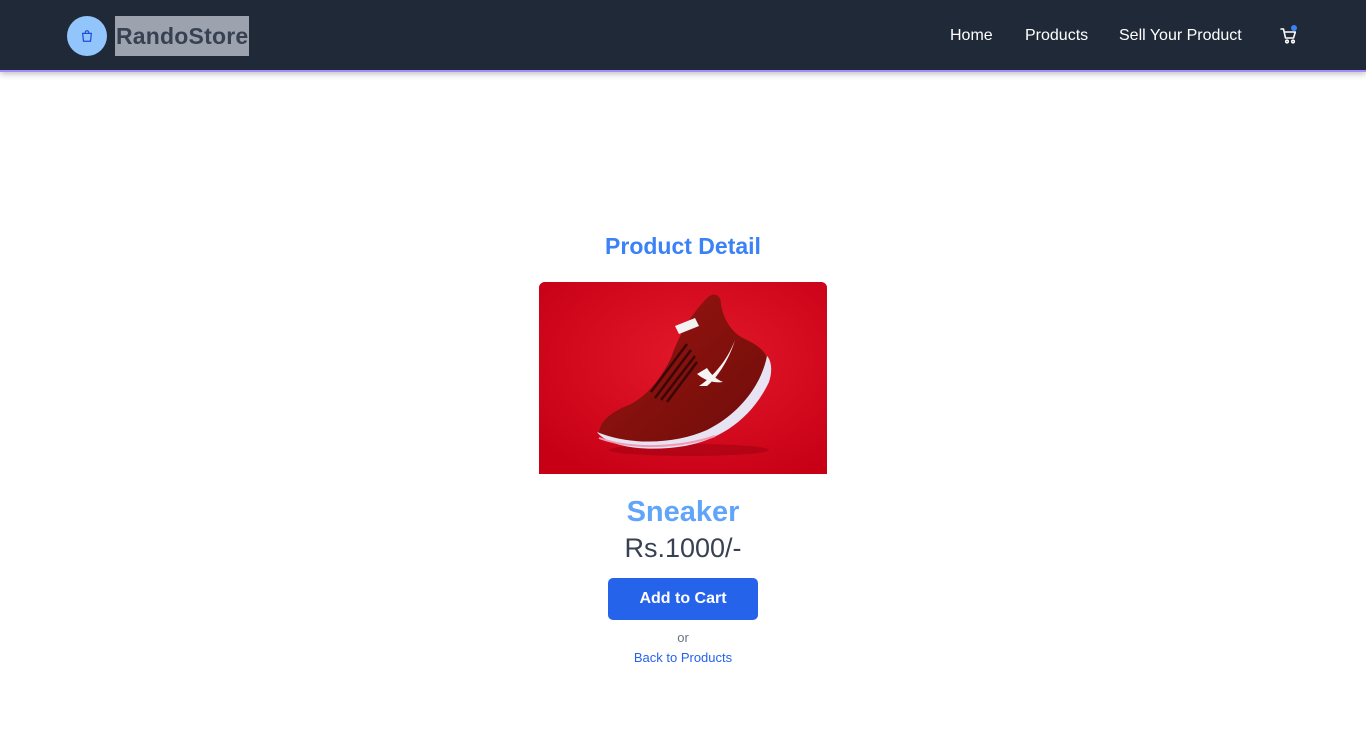 The width and height of the screenshot is (1366, 753). What do you see at coordinates (683, 599) in the screenshot?
I see `add-to-cart-button: Add to Cart` at bounding box center [683, 599].